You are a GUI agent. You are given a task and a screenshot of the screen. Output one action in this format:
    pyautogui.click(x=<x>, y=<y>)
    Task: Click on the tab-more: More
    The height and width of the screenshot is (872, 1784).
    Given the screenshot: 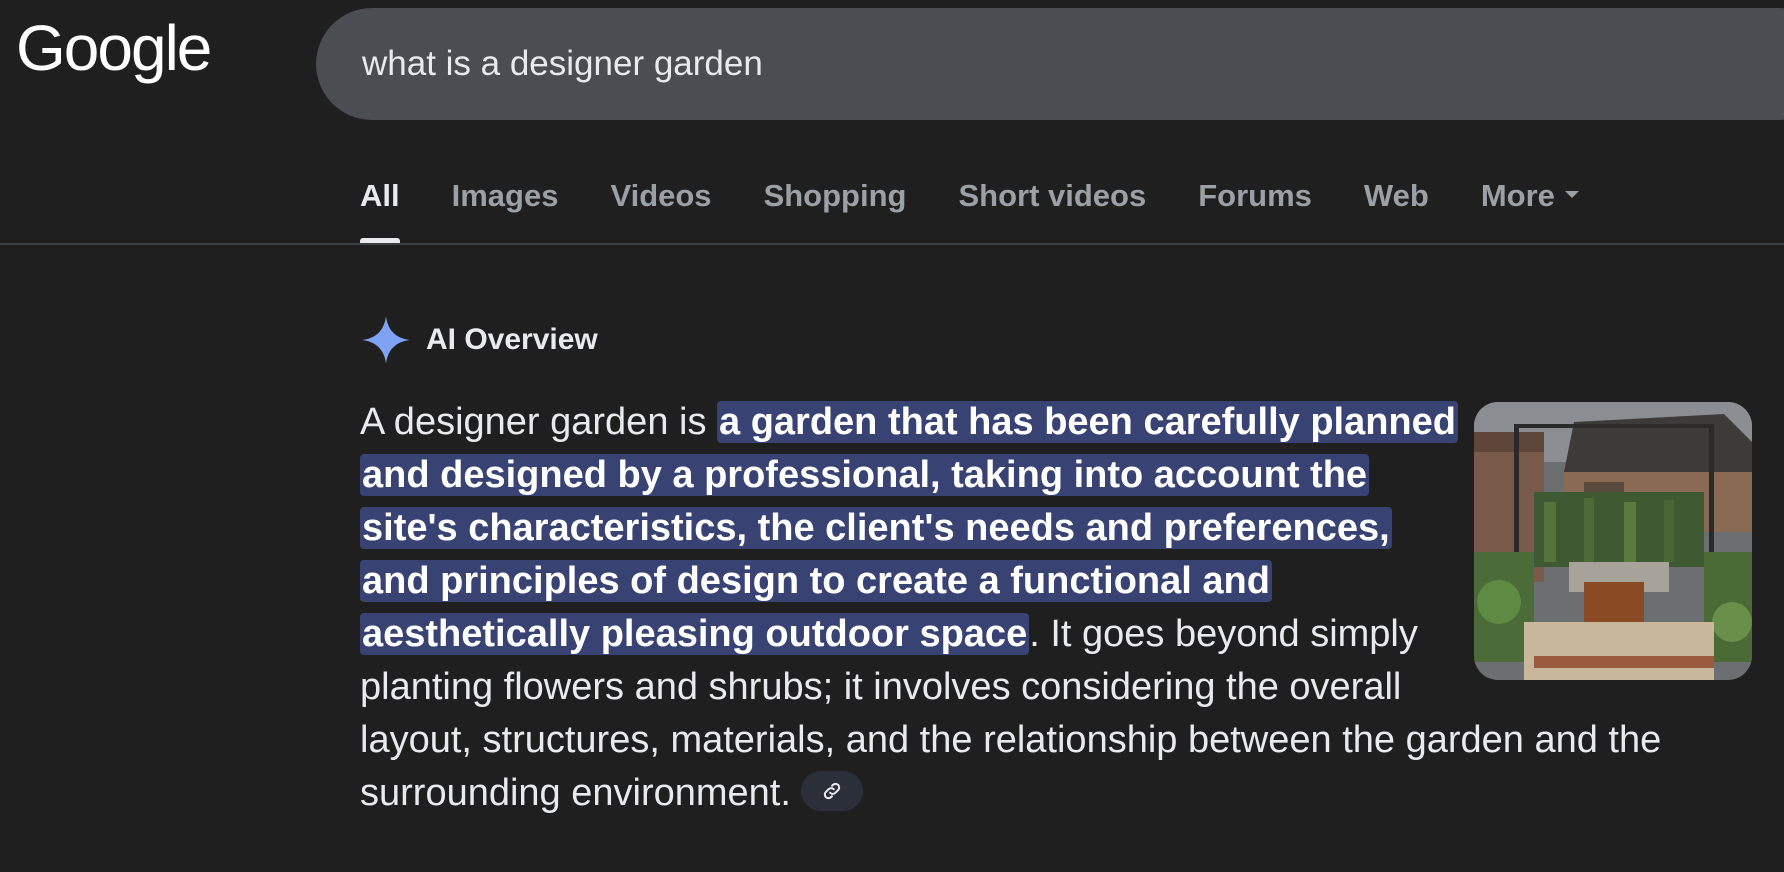 What is the action you would take?
    pyautogui.click(x=1530, y=196)
    